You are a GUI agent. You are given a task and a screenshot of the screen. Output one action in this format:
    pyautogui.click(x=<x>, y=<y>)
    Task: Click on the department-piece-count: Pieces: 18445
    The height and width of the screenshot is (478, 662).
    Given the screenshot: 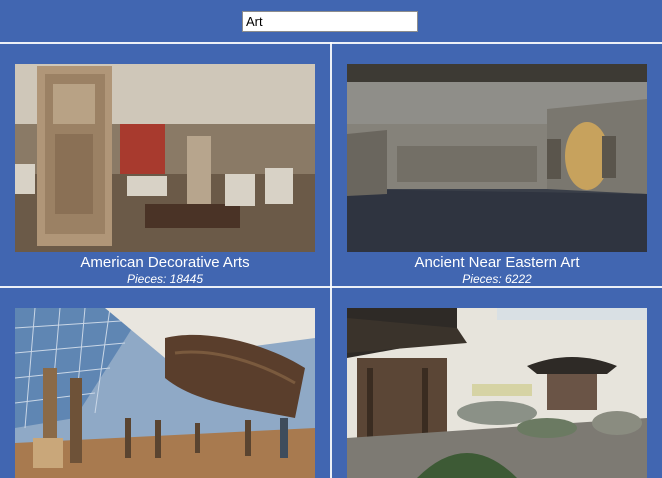 What is the action you would take?
    pyautogui.click(x=165, y=279)
    